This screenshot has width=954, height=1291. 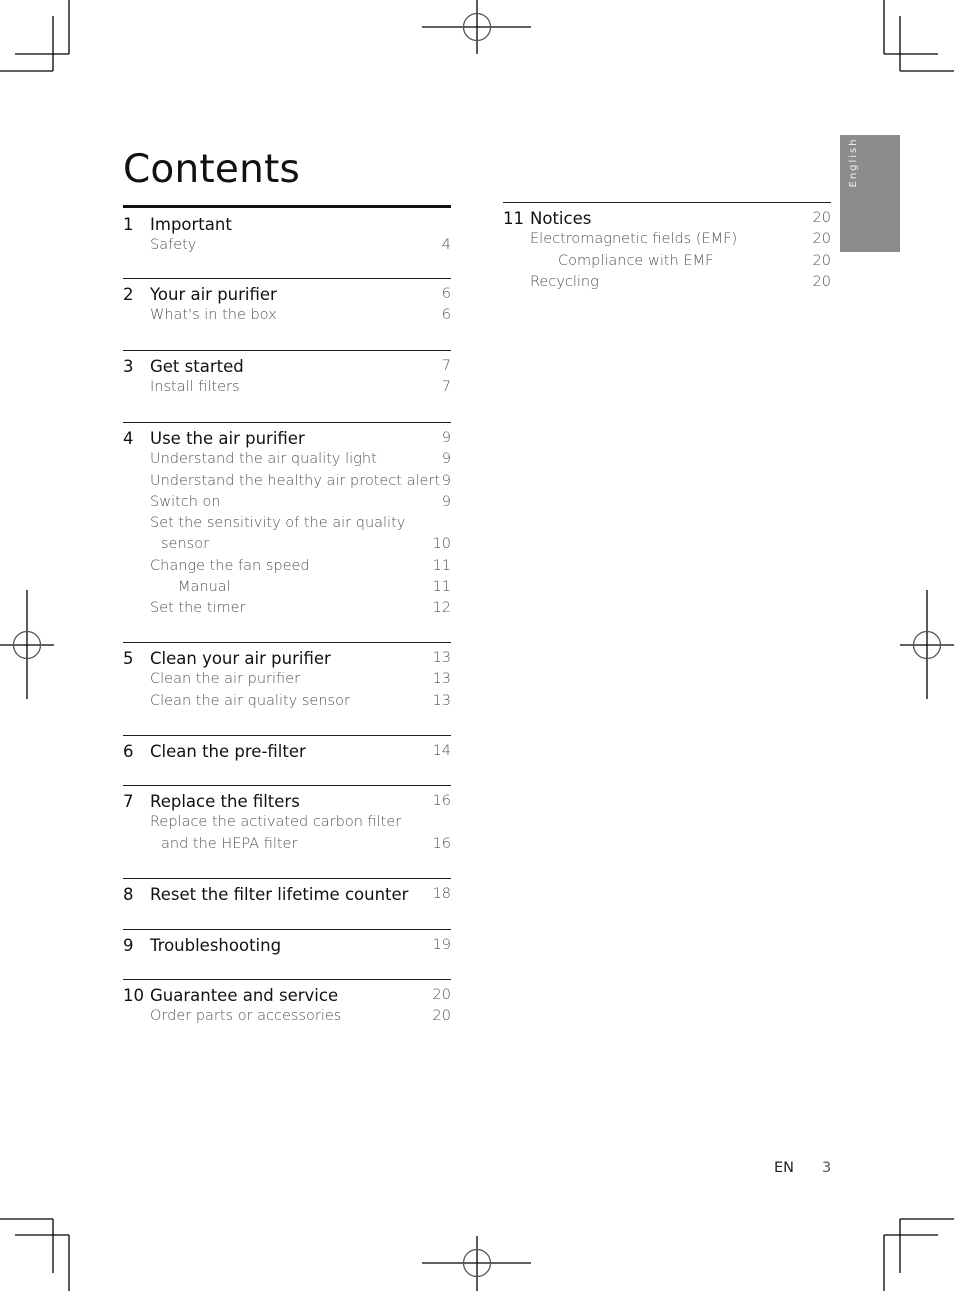 I want to click on chapter-number: 2, so click(x=128, y=294).